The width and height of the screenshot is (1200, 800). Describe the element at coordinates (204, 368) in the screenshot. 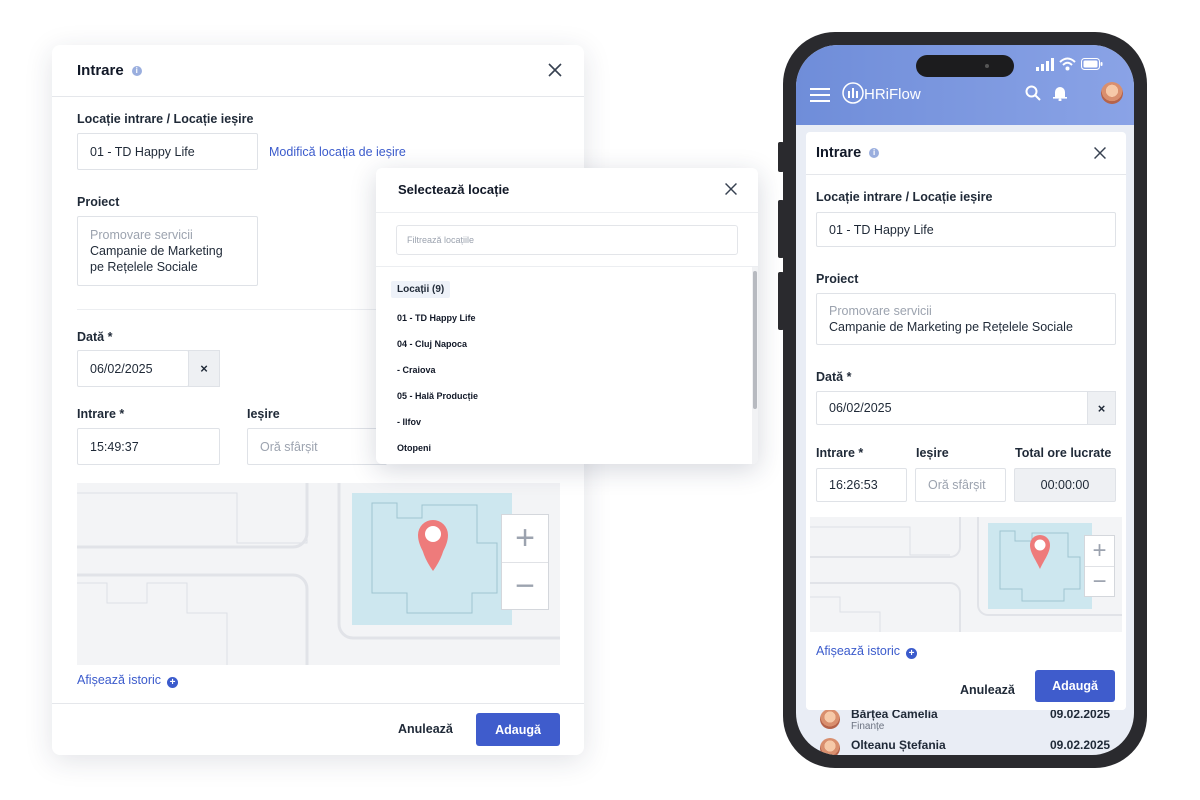

I see `clear-date-button: ×` at that location.